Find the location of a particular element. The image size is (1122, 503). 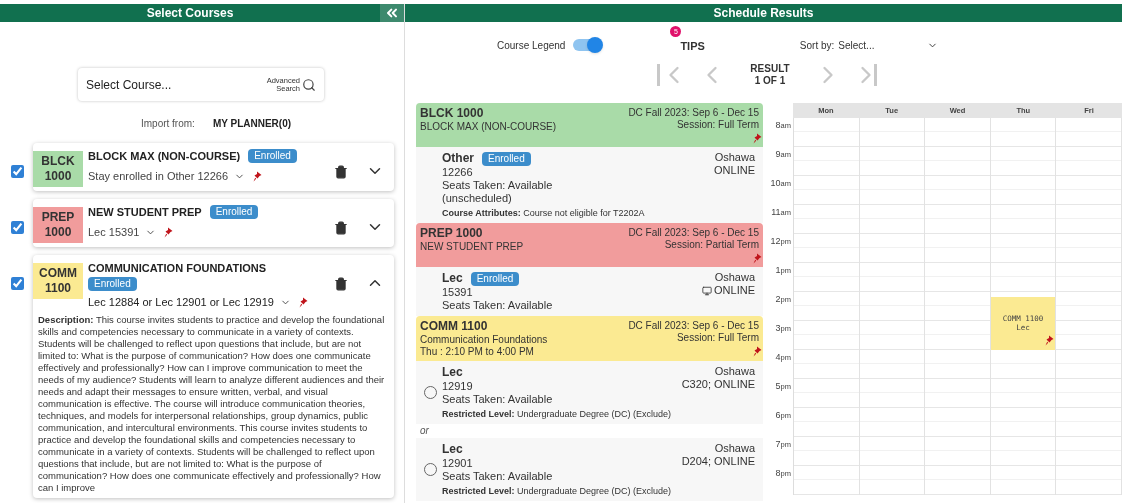

course-title: NEW STUDENT PREP is located at coordinates (145, 212).